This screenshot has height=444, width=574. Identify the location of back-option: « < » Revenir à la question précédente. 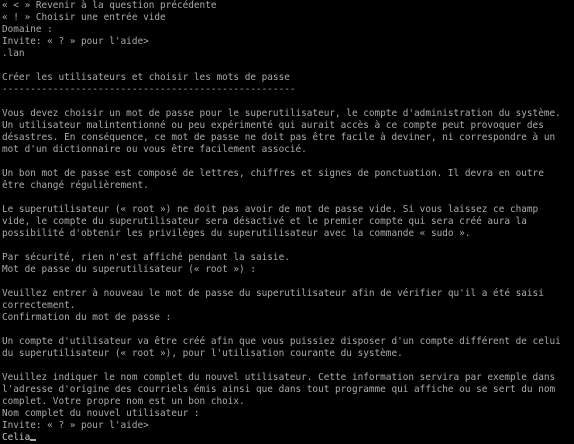
(109, 5).